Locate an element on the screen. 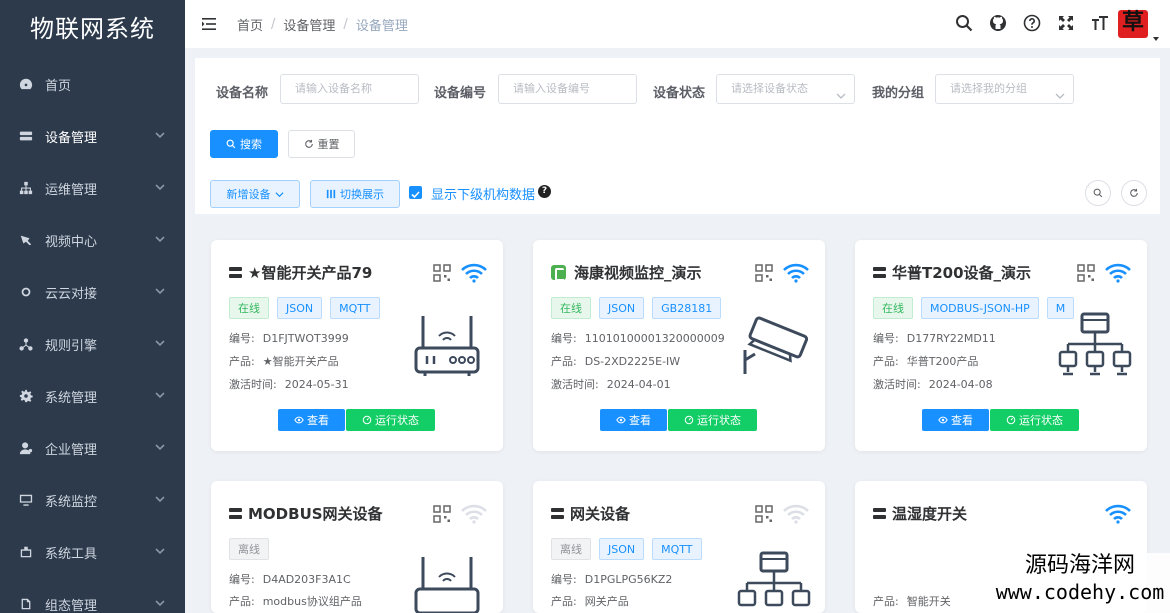  device-status-select: 请选择设备状态 is located at coordinates (785, 89).